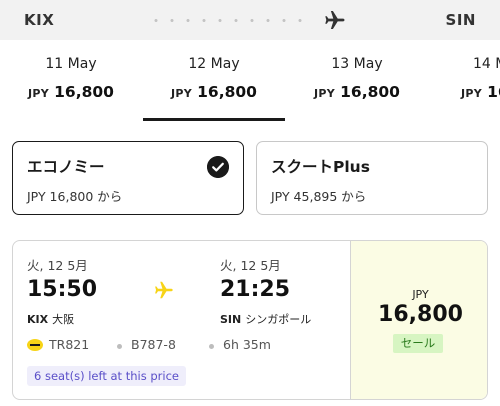  I want to click on fare-scoot-plus-card: スクートPlus JPY 45,895 から, so click(372, 178).